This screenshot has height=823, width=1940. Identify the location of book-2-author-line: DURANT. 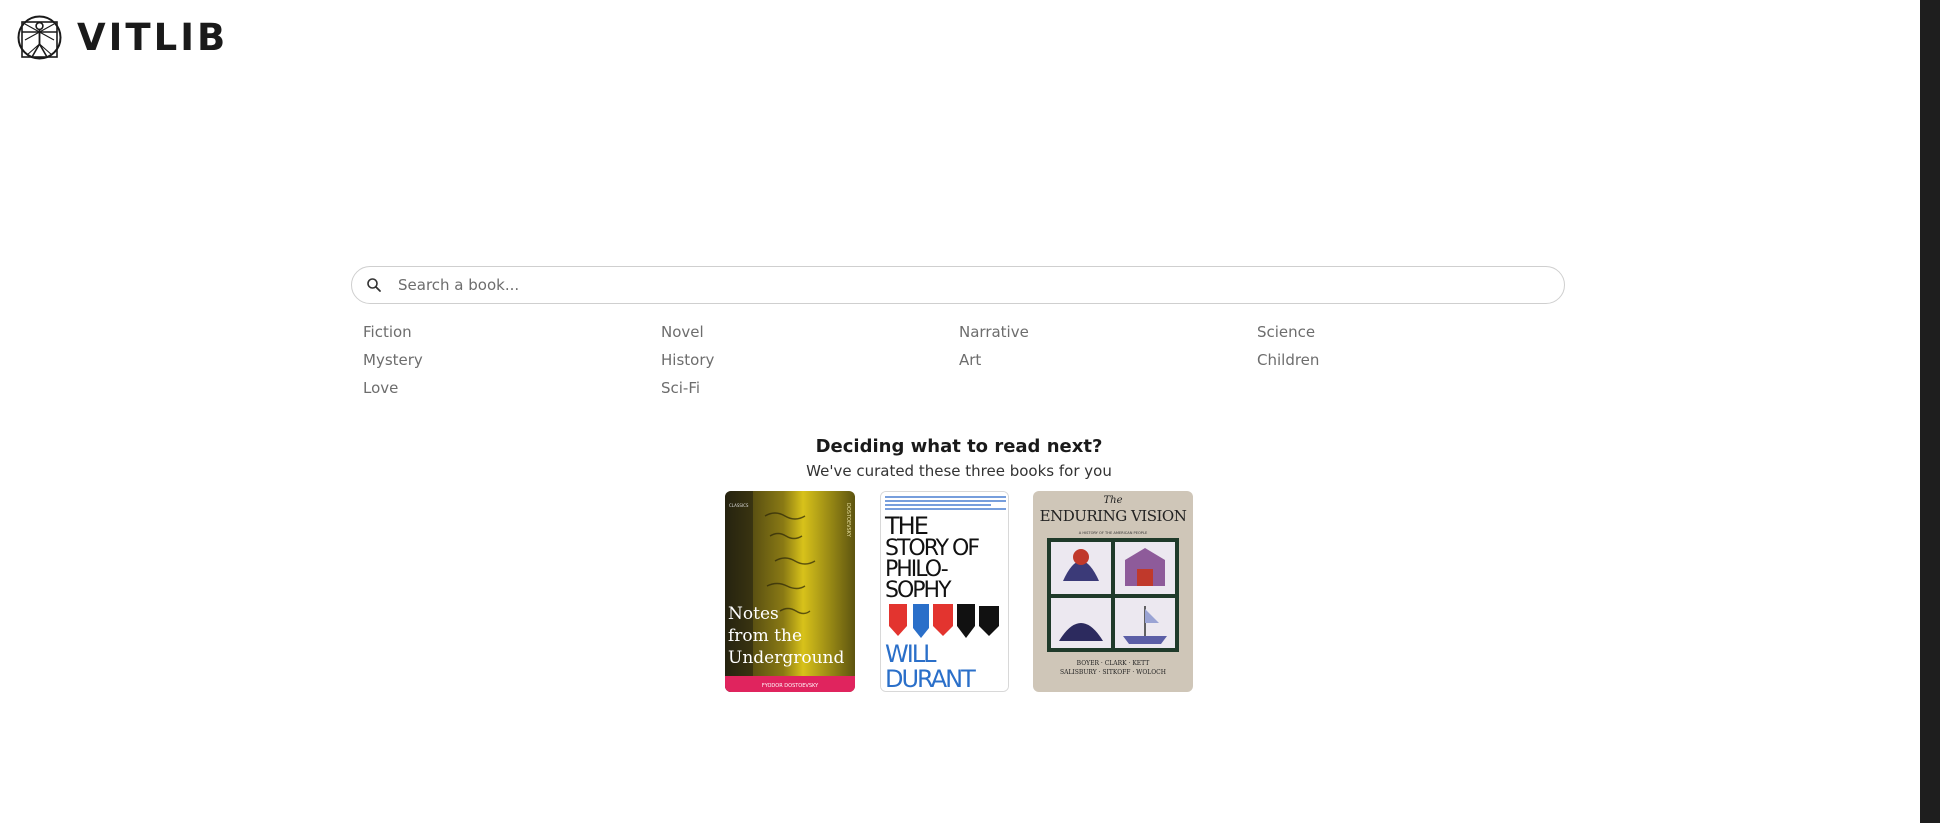
(930, 678).